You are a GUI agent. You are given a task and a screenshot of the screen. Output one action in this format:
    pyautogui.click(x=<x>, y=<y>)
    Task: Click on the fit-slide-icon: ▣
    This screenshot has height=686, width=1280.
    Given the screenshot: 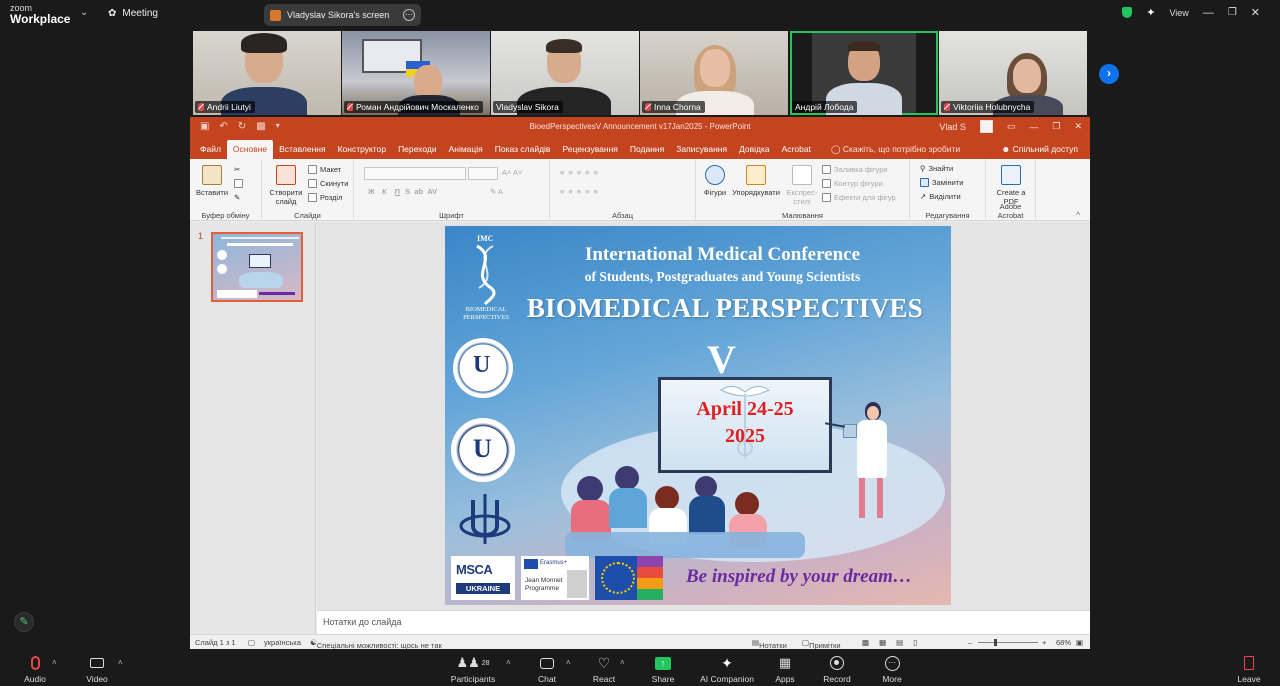 What is the action you would take?
    pyautogui.click(x=1079, y=642)
    